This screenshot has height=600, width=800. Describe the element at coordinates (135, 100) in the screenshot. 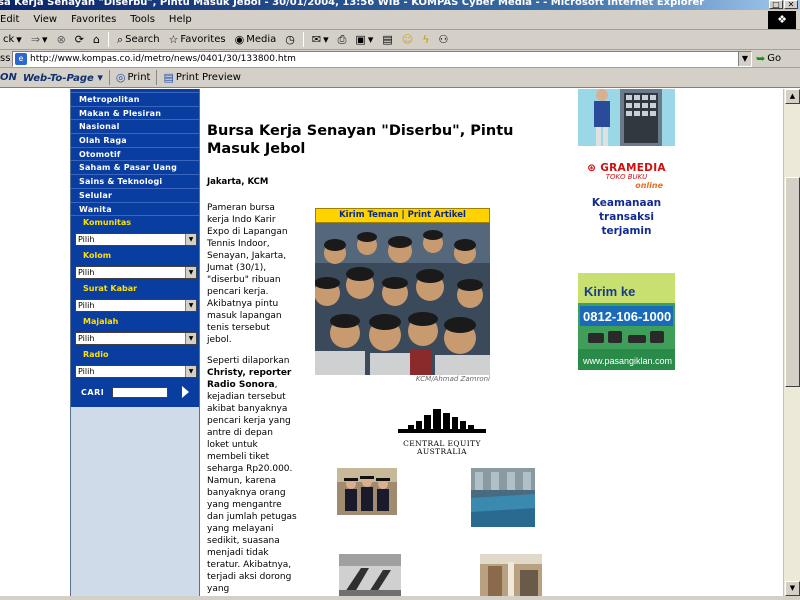

I see `nav-item-metropolitan: Metropolitan` at that location.